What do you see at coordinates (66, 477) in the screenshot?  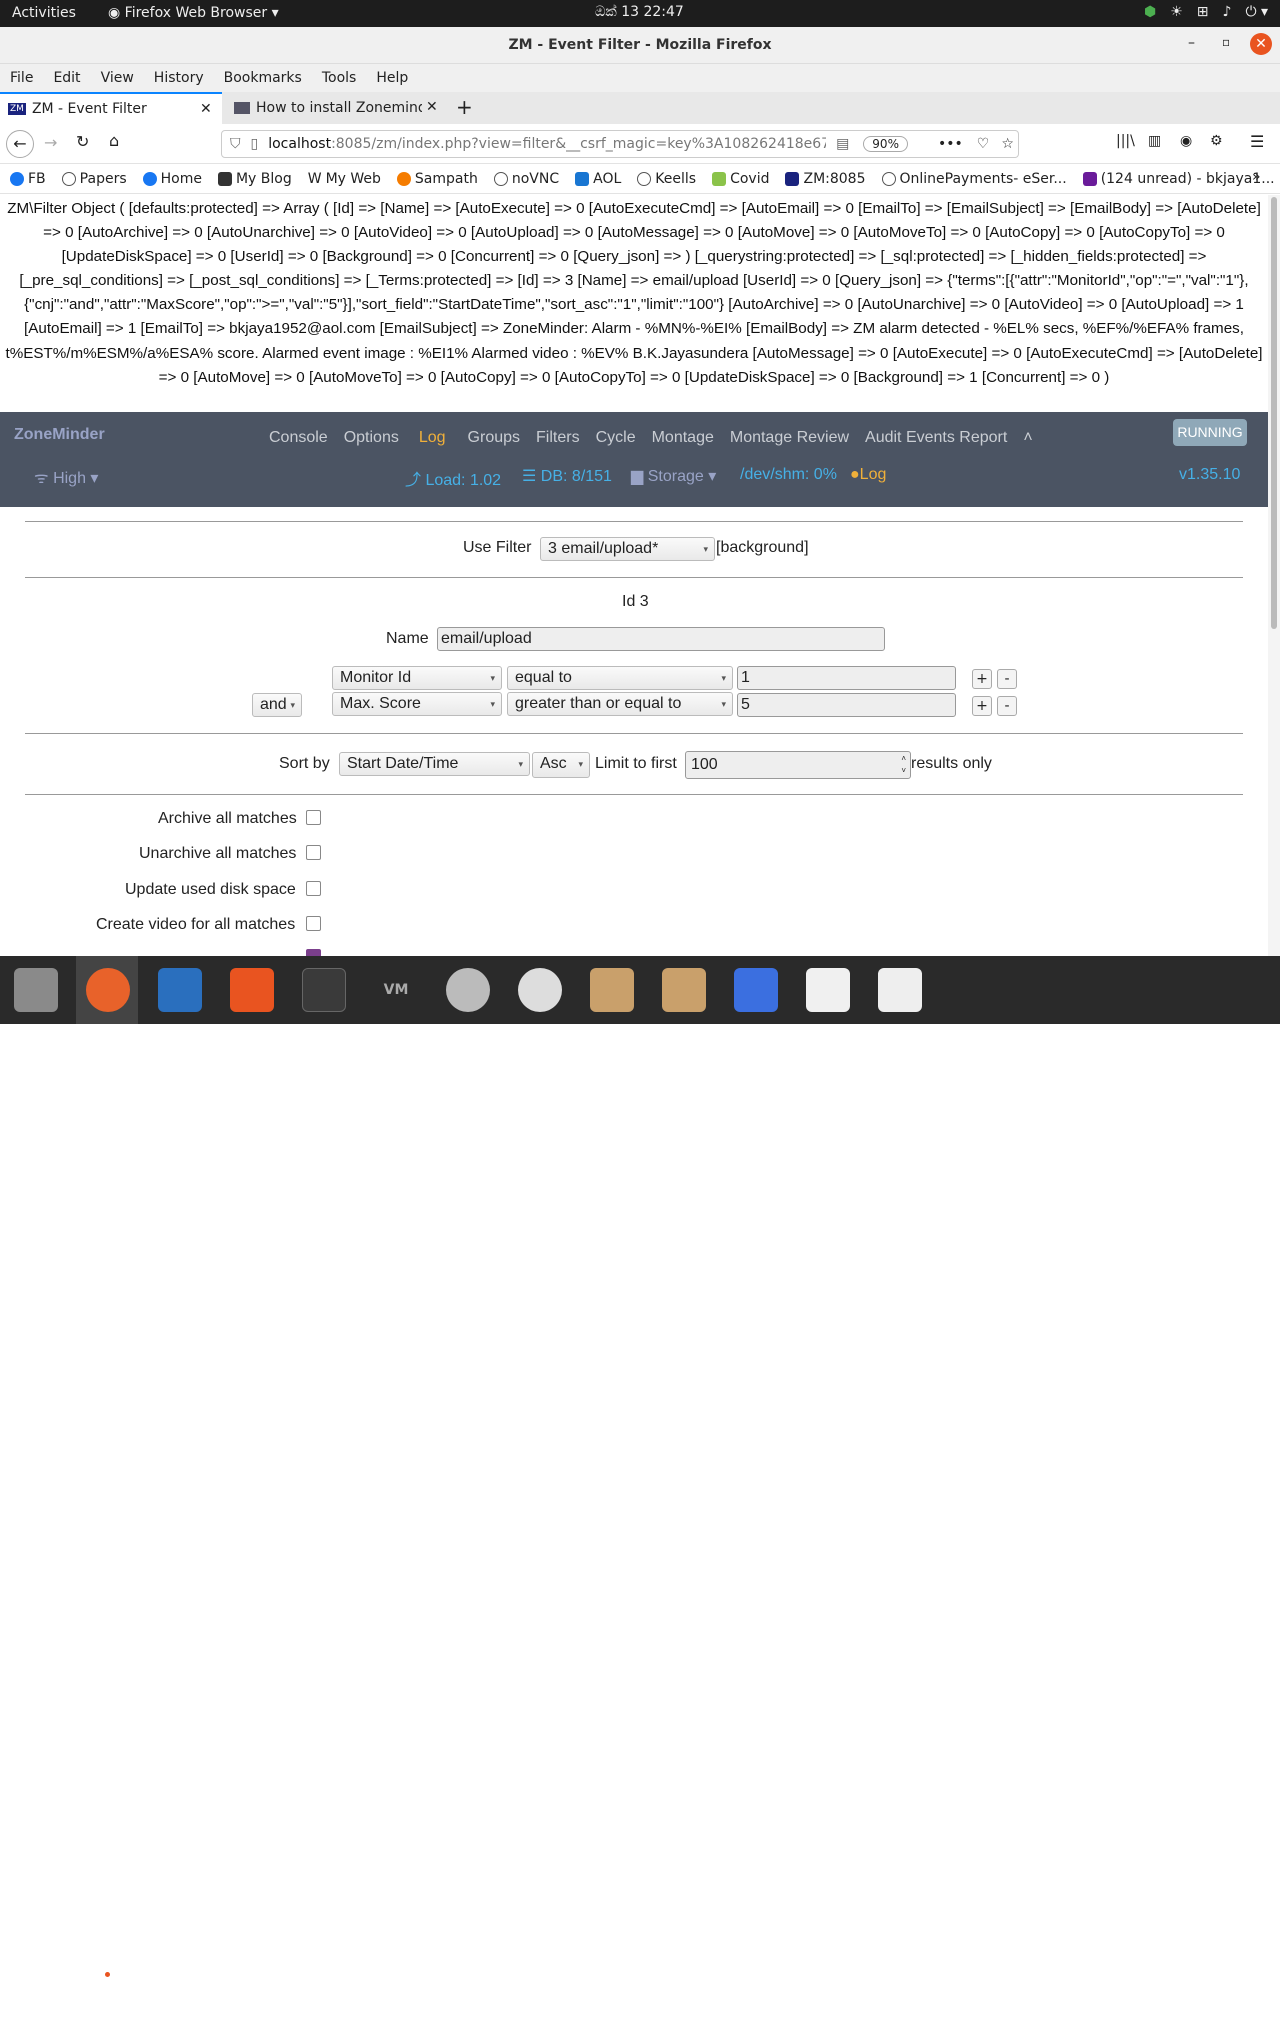 I see `bandwidth-dropdown: ᯤ High ▾` at bounding box center [66, 477].